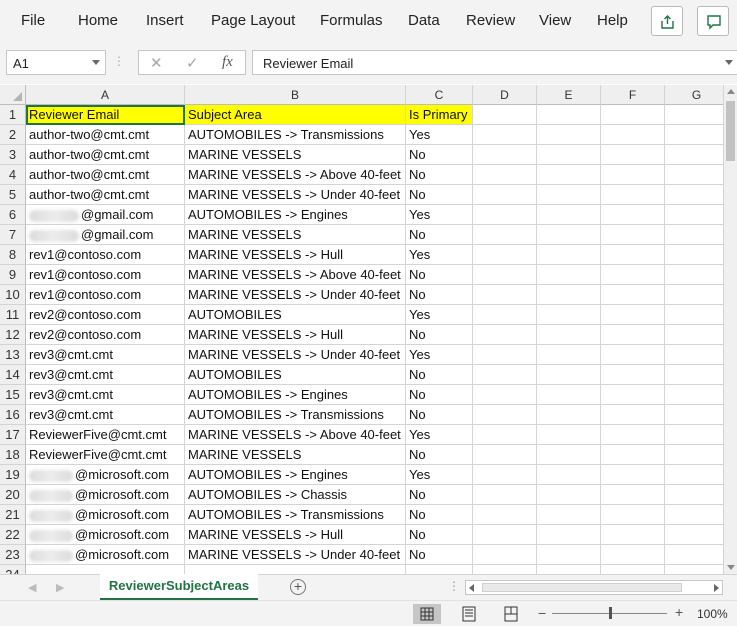 This screenshot has height=629, width=737. Describe the element at coordinates (98, 20) in the screenshot. I see `menu-home: Home` at that location.